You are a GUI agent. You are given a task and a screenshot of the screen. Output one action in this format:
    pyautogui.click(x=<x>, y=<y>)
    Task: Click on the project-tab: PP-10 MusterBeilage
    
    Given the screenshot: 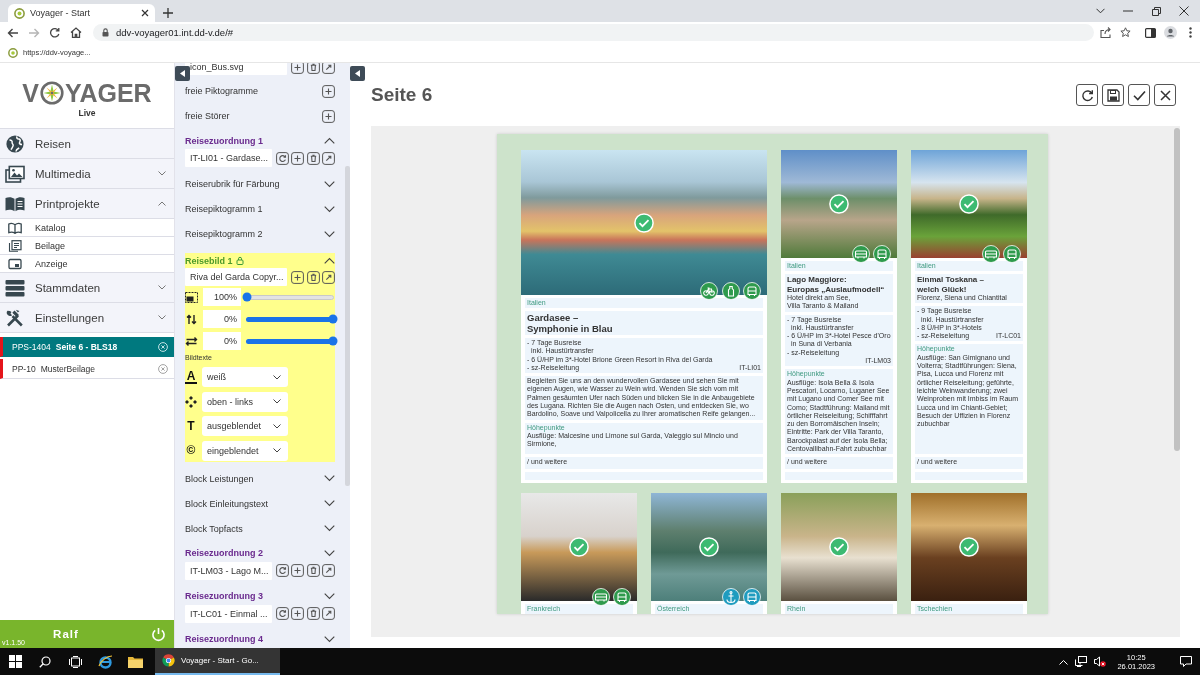 What is the action you would take?
    pyautogui.click(x=87, y=369)
    